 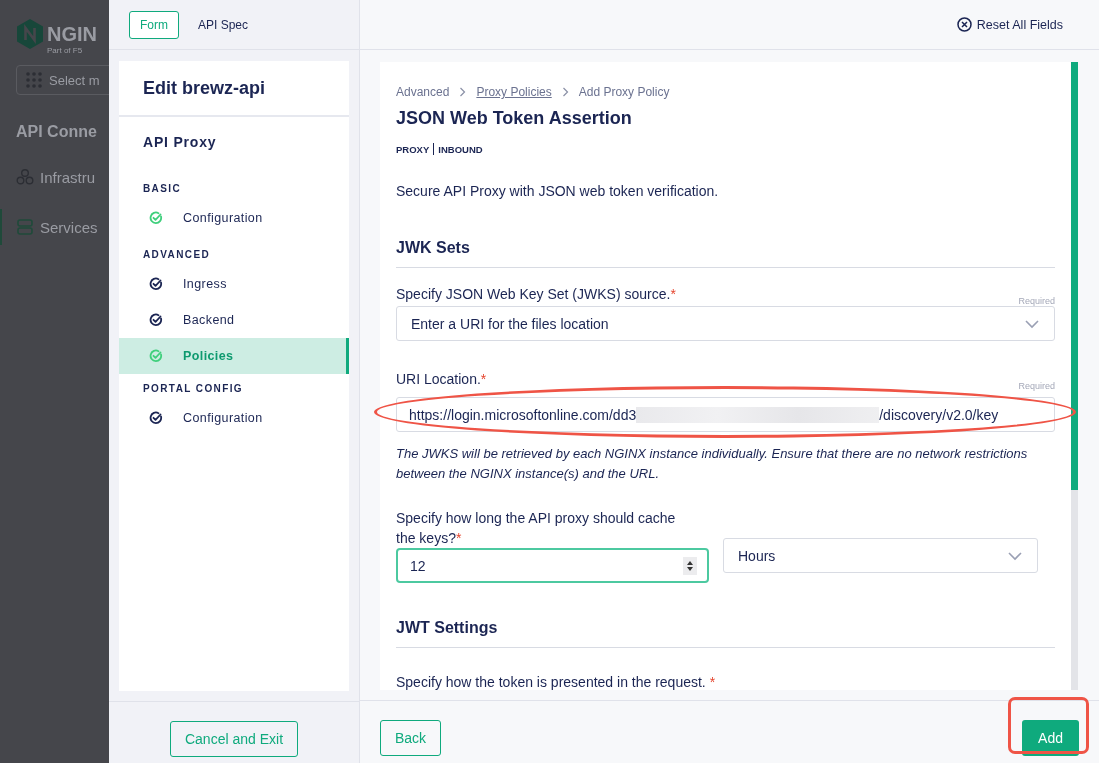 I want to click on section-heading: JWT Settings, so click(x=725, y=633).